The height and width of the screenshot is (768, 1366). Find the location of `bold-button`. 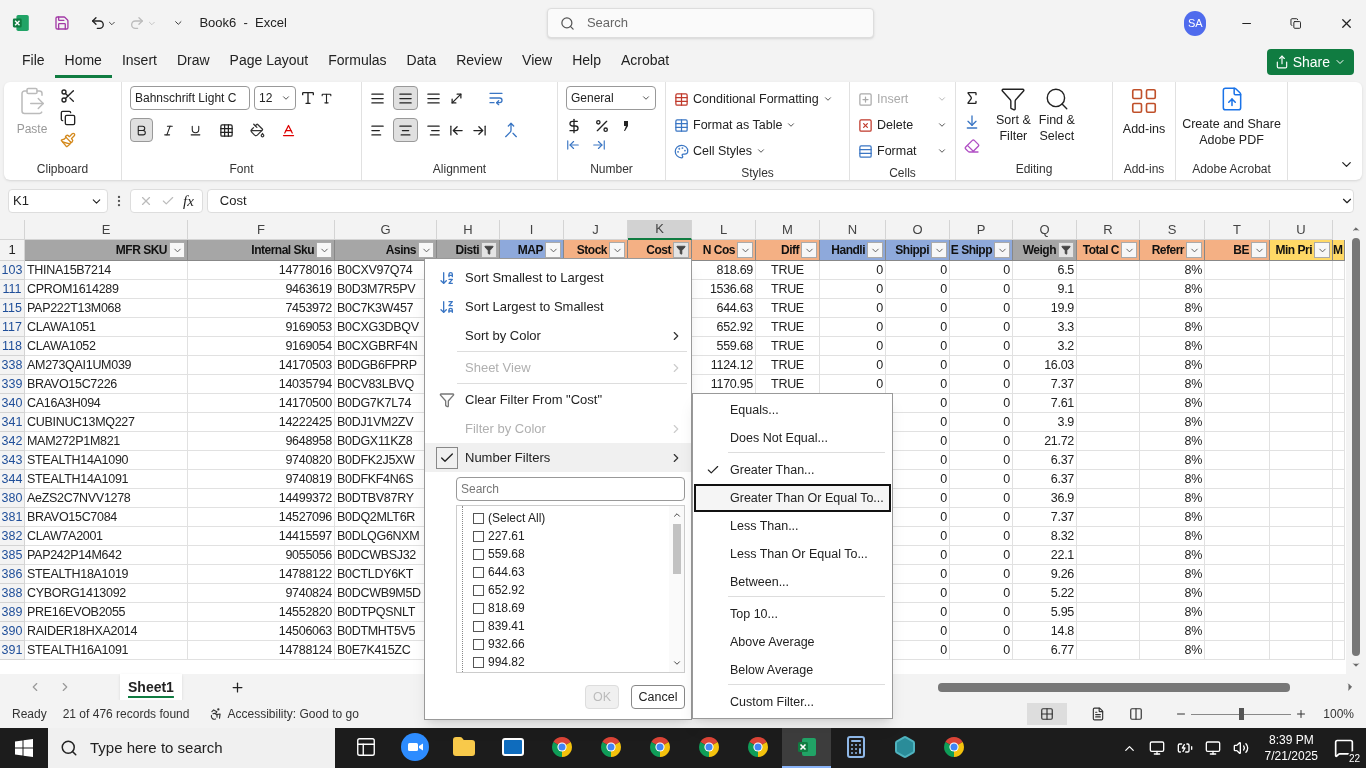

bold-button is located at coordinates (141, 130).